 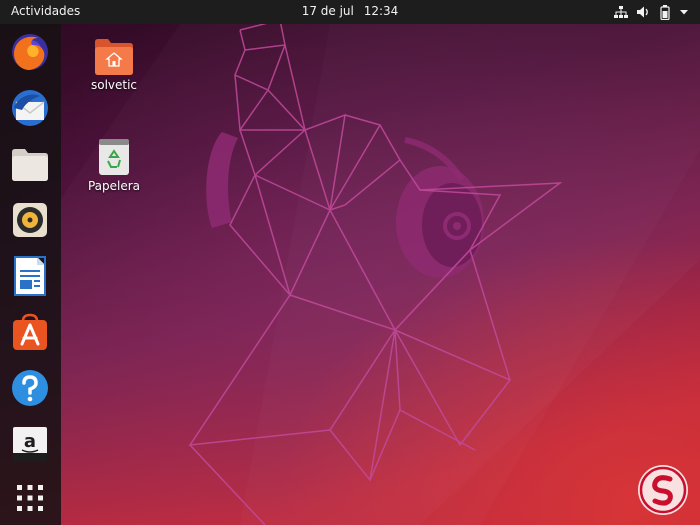 I want to click on desktop-icon-label: solvetic, so click(x=114, y=85).